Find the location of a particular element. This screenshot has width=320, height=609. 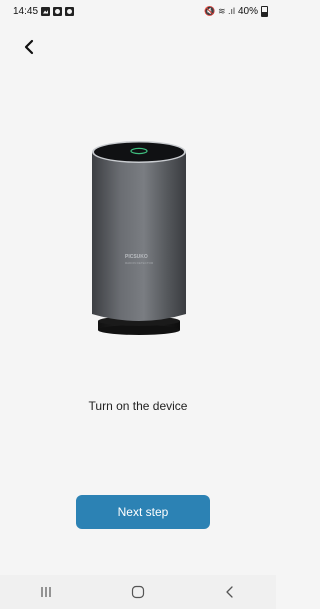

recents-icon is located at coordinates (46, 592).